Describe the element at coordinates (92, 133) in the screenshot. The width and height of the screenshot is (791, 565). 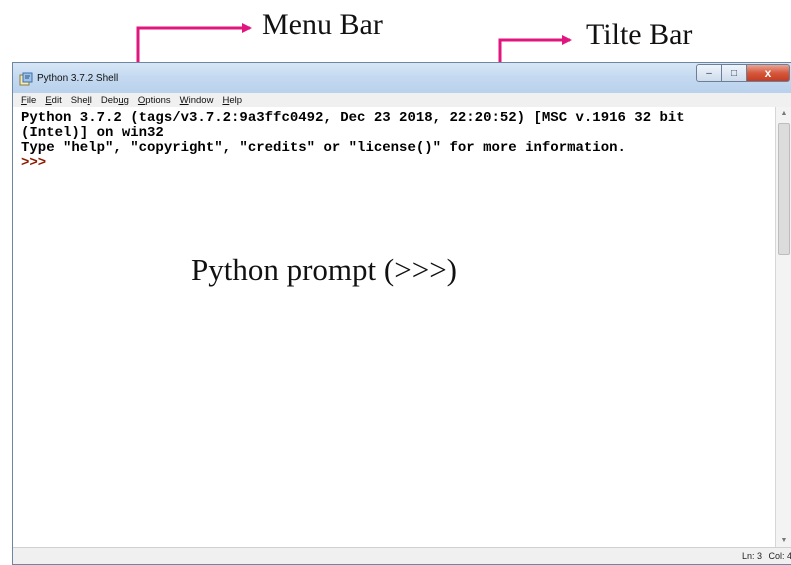
I see `banner-line-2: (Intel)] on win32` at that location.